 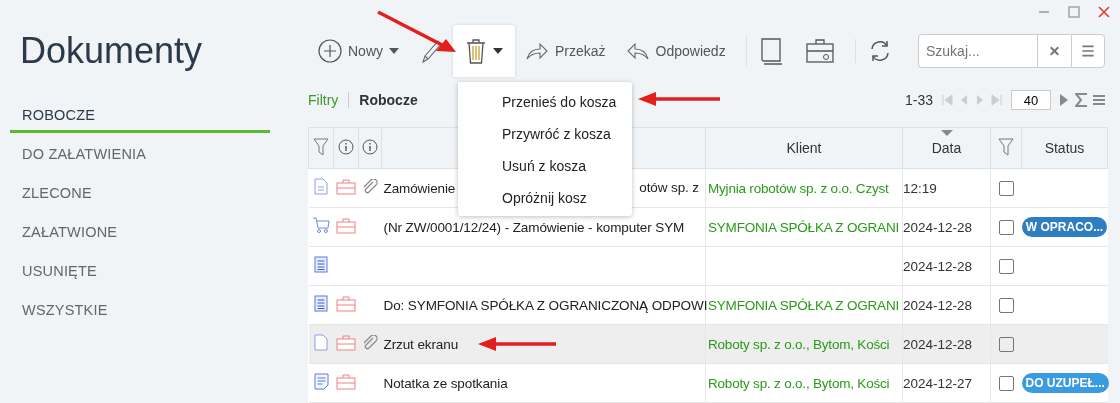 What do you see at coordinates (947, 133) in the screenshot?
I see `sort-icon` at bounding box center [947, 133].